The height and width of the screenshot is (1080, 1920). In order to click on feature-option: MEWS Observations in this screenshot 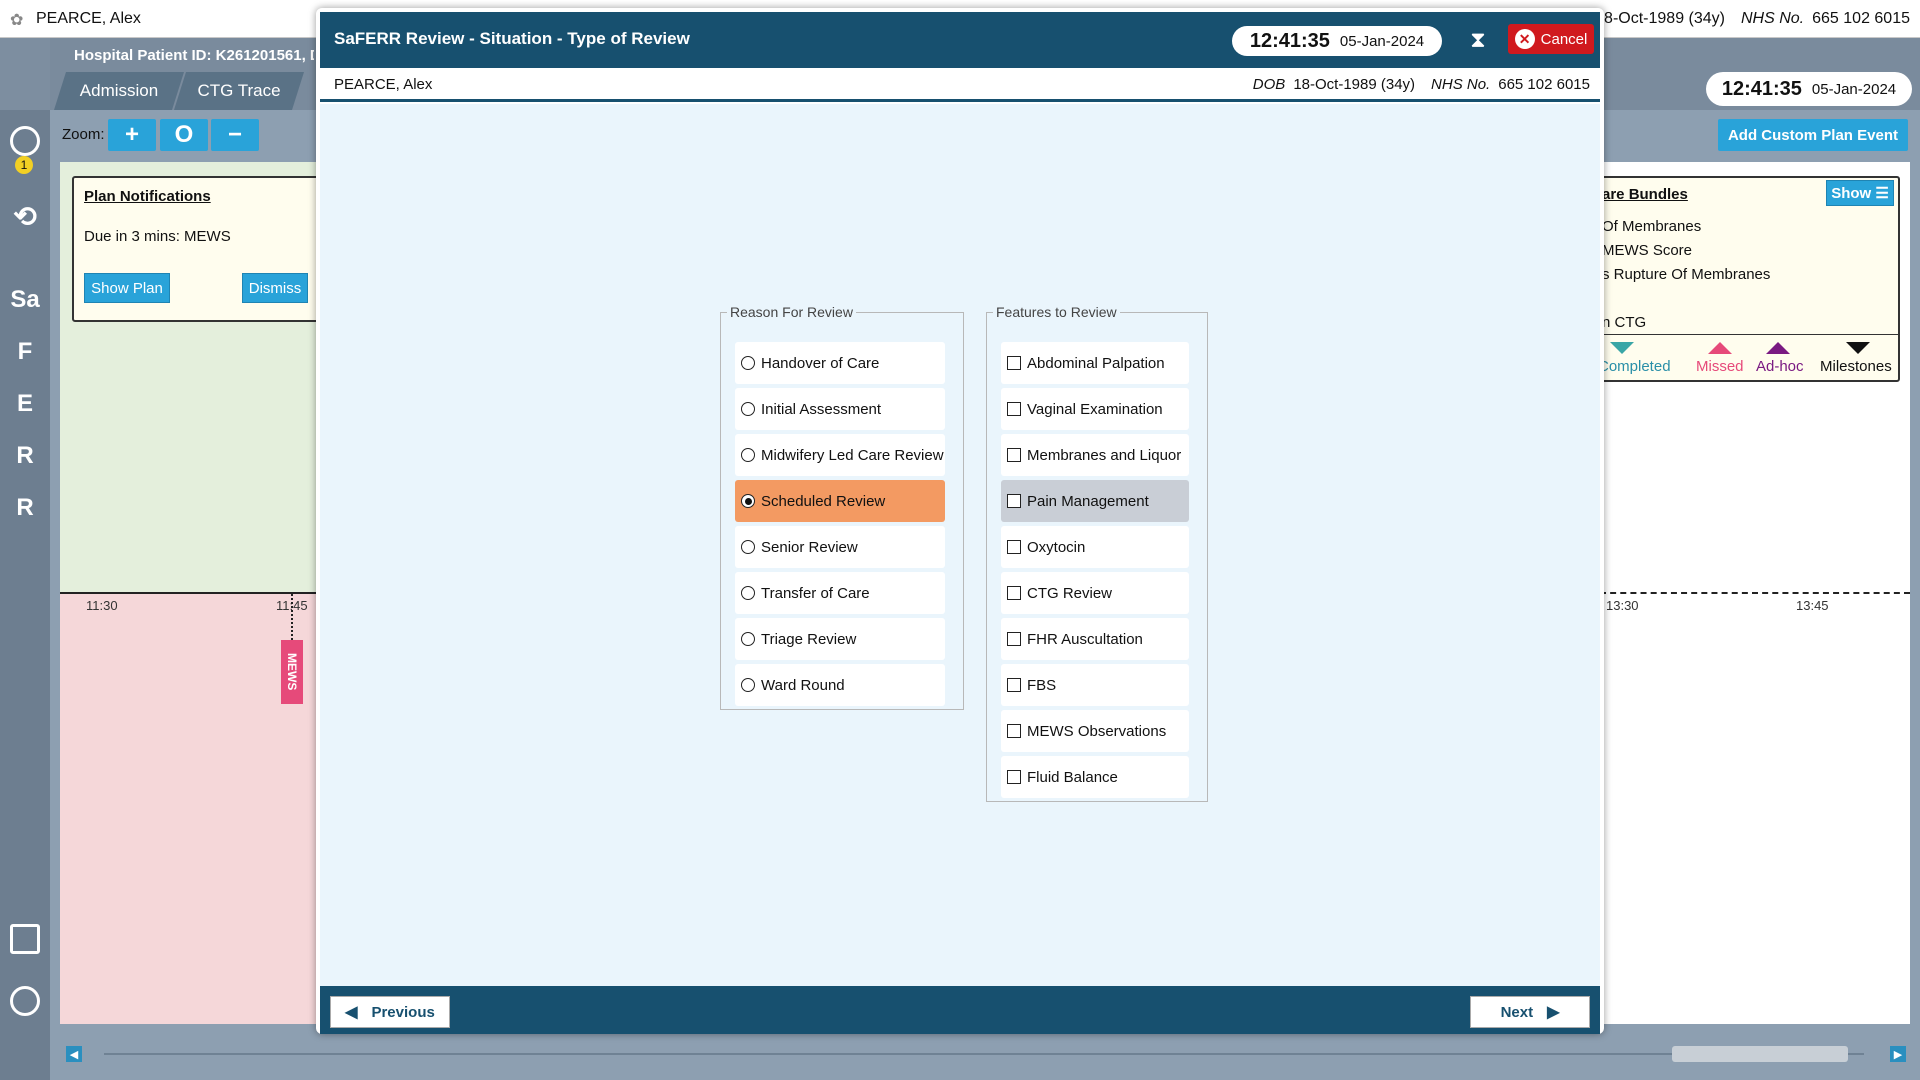, I will do `click(1095, 731)`.